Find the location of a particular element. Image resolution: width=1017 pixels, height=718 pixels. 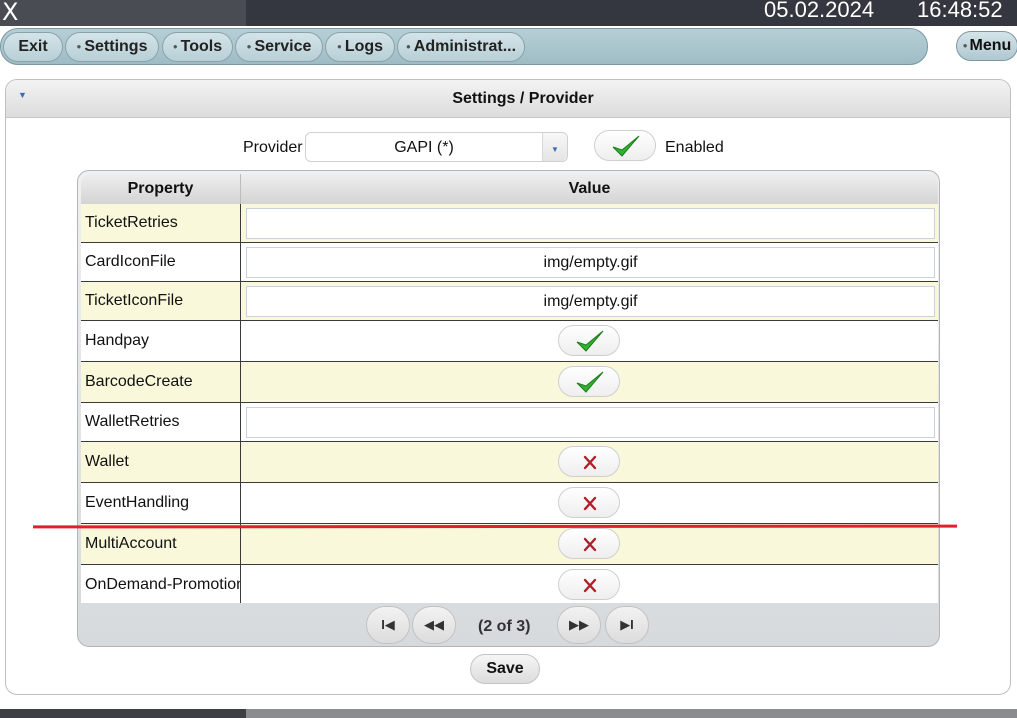

provider-label: Provider is located at coordinates (273, 147).